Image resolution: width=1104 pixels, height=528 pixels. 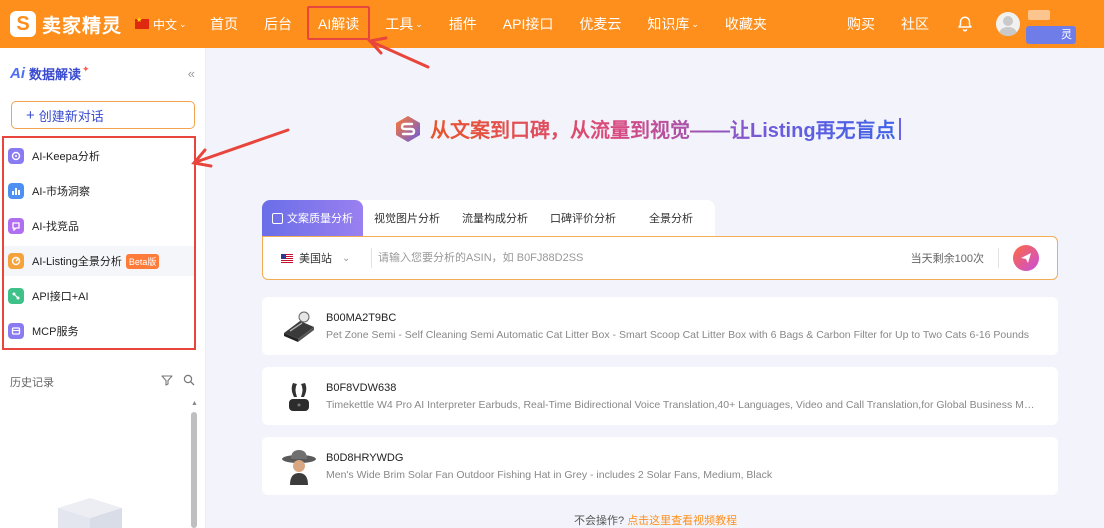 What do you see at coordinates (178, 380) in the screenshot?
I see `history-tools` at bounding box center [178, 380].